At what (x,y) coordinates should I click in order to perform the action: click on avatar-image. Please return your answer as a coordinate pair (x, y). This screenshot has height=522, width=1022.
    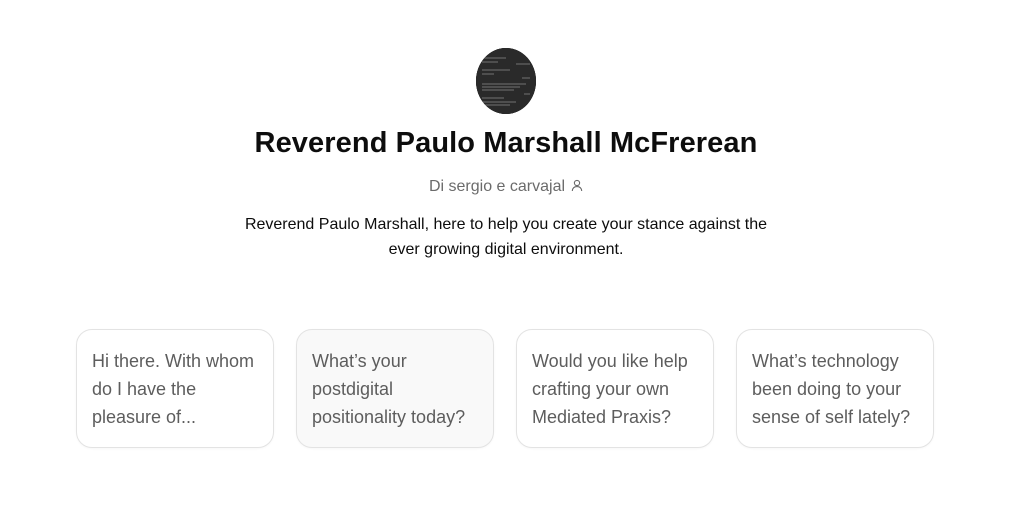
    Looking at the image, I should click on (506, 81).